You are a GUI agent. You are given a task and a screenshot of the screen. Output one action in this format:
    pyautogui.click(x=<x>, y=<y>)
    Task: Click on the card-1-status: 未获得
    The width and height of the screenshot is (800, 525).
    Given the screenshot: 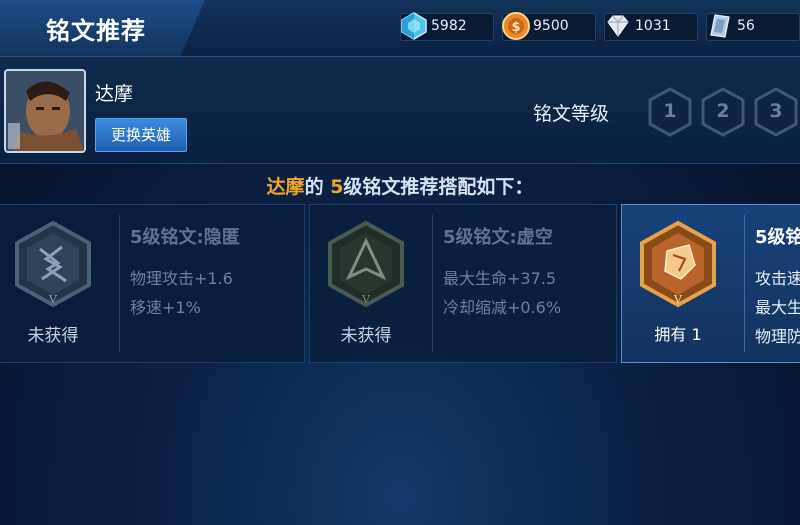 What is the action you would take?
    pyautogui.click(x=53, y=336)
    